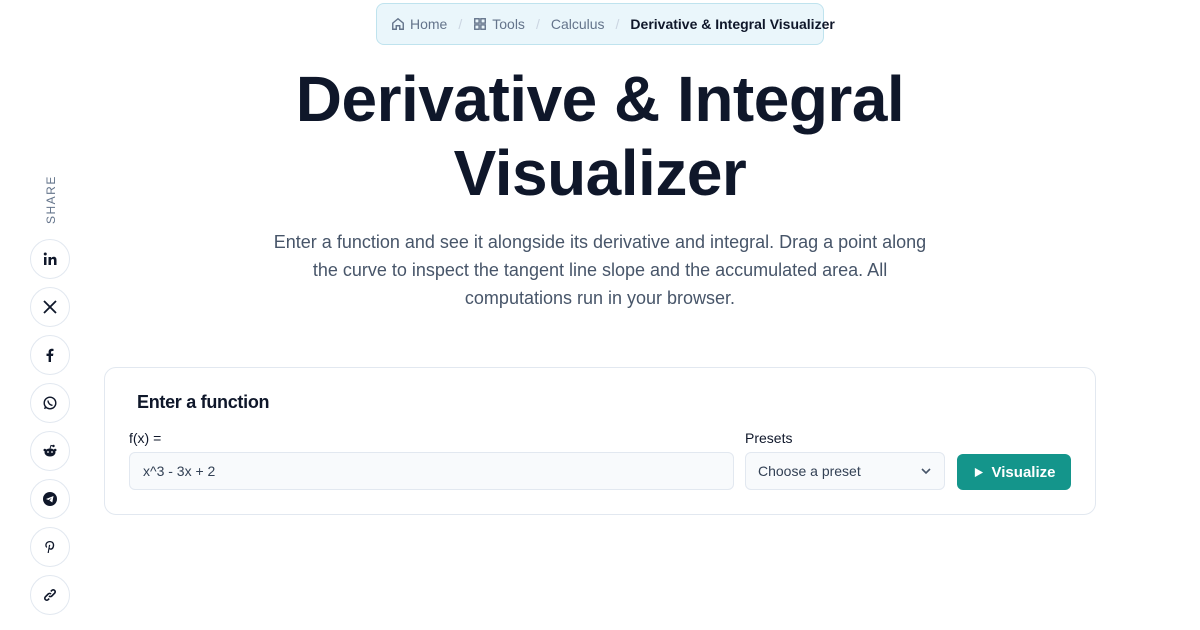 The width and height of the screenshot is (1200, 630). I want to click on home-icon, so click(398, 23).